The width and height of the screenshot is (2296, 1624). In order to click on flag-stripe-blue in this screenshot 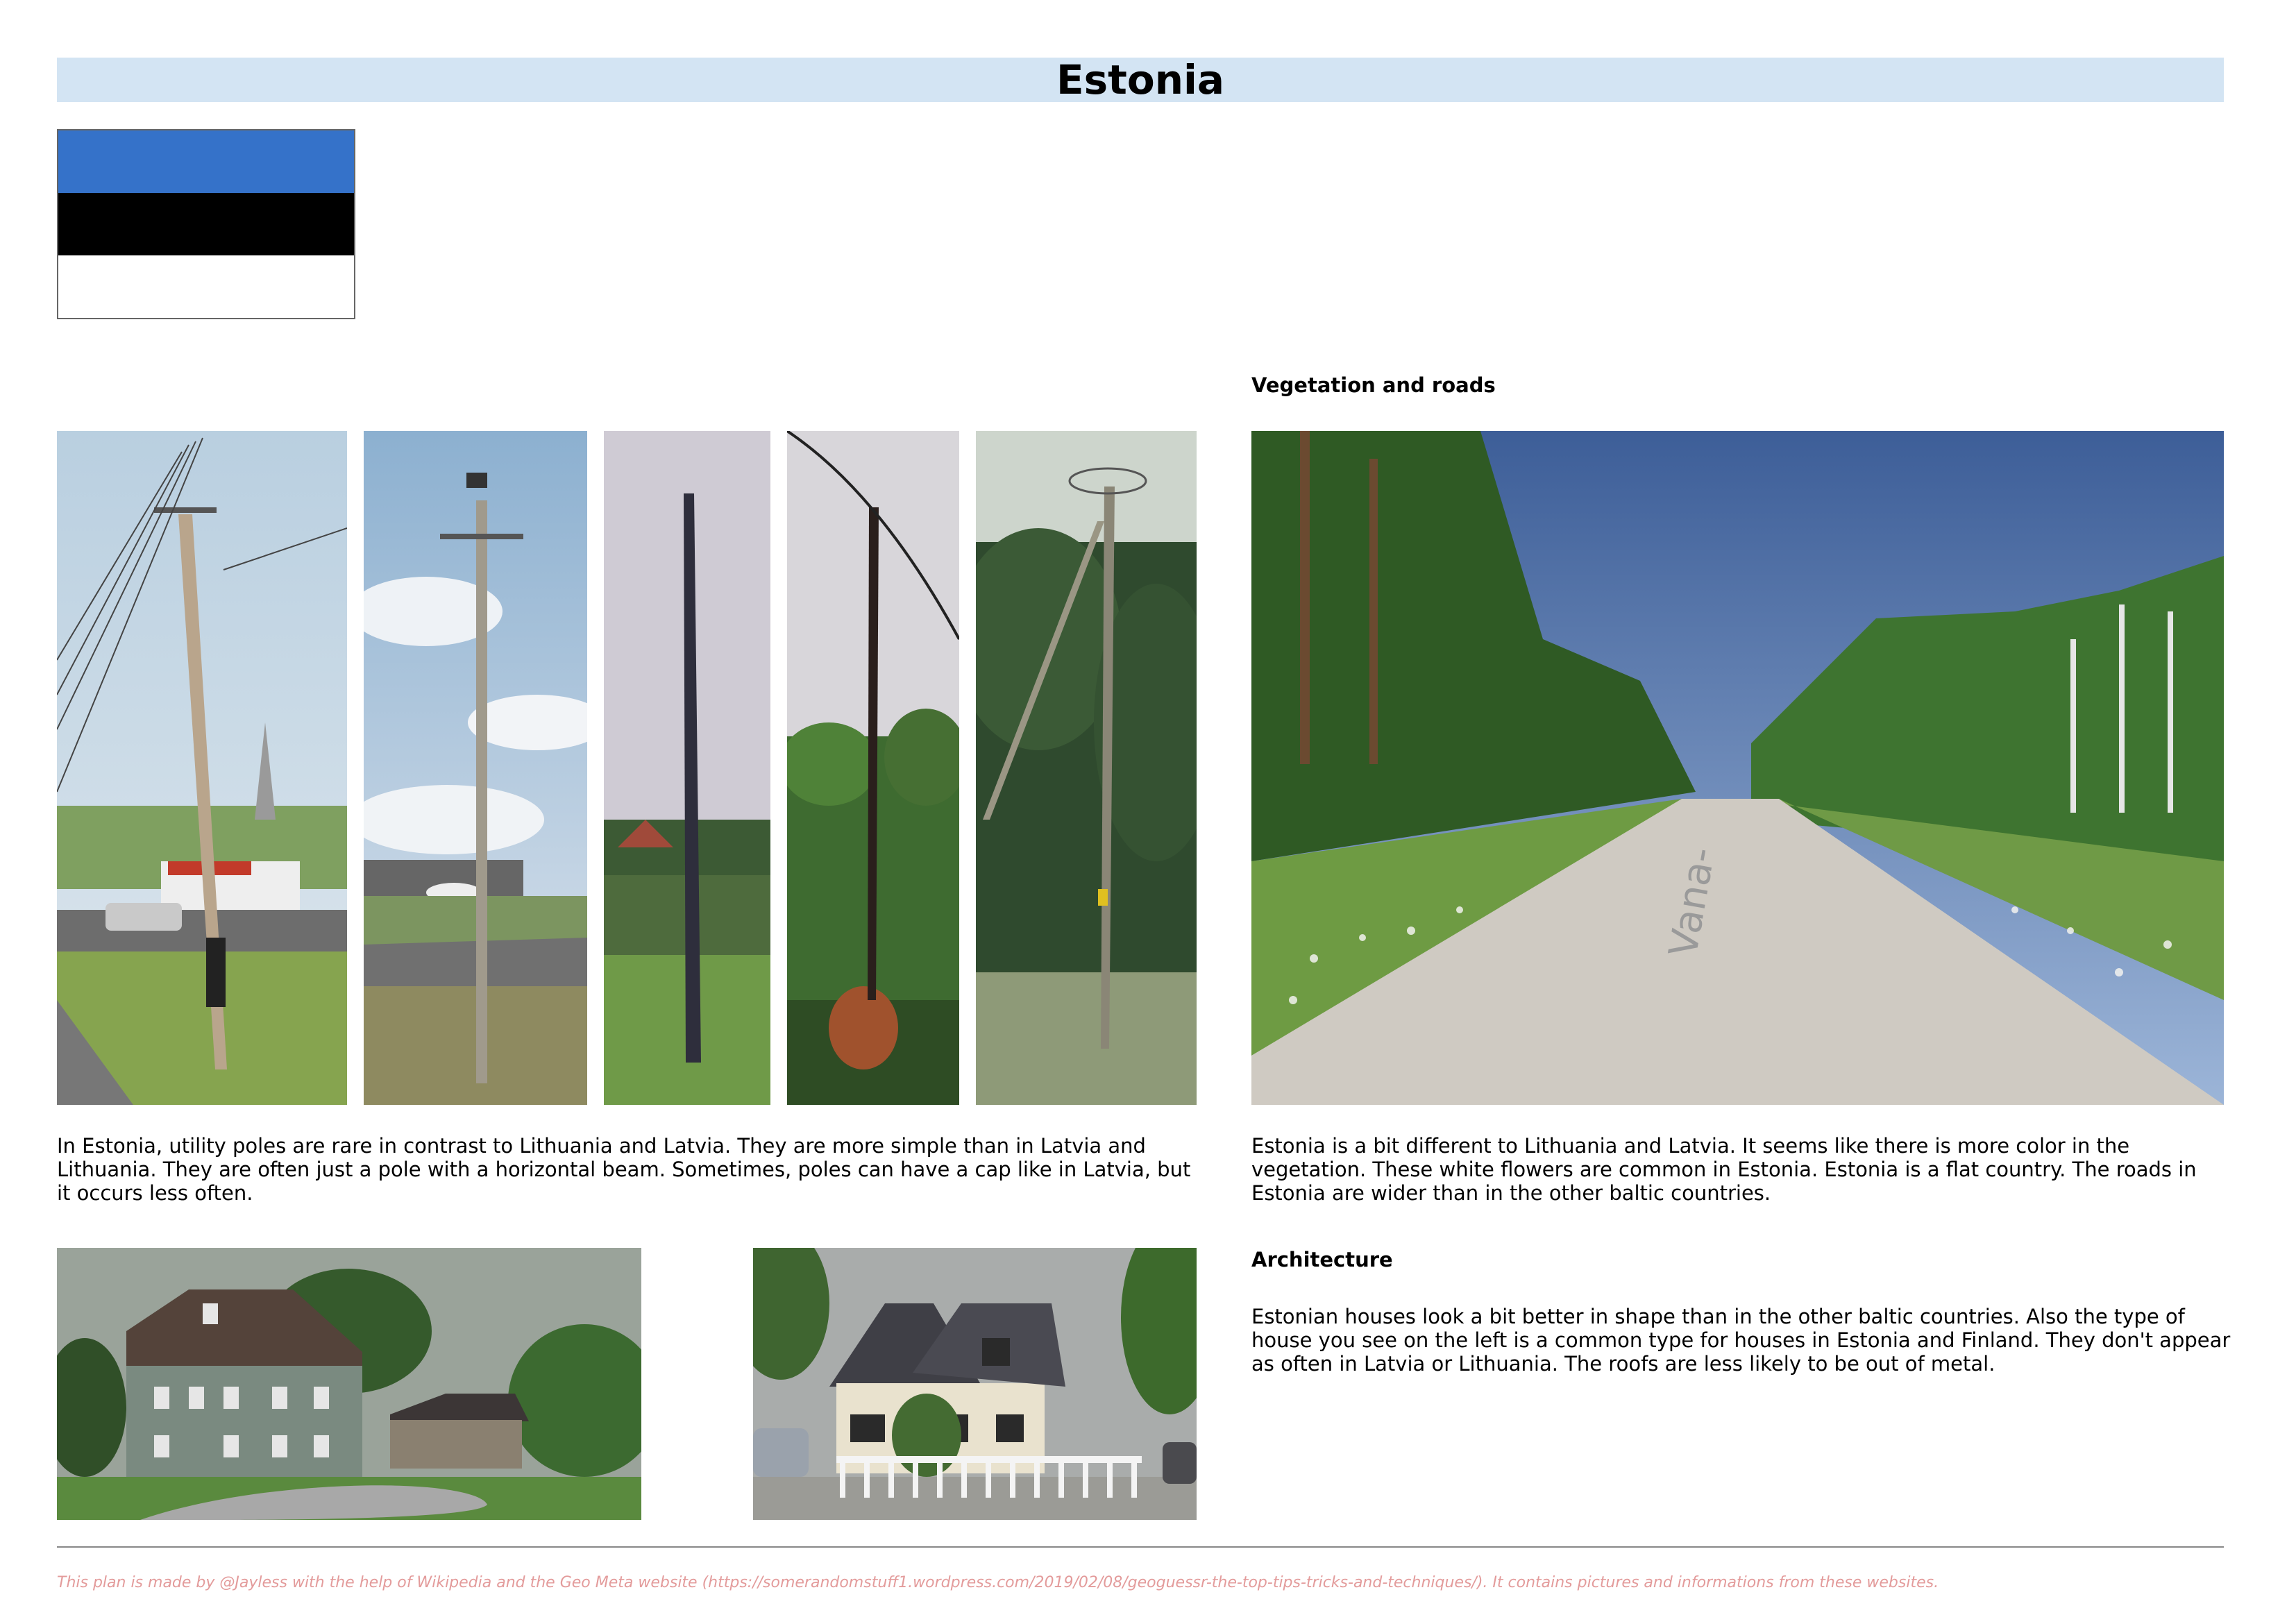, I will do `click(206, 161)`.